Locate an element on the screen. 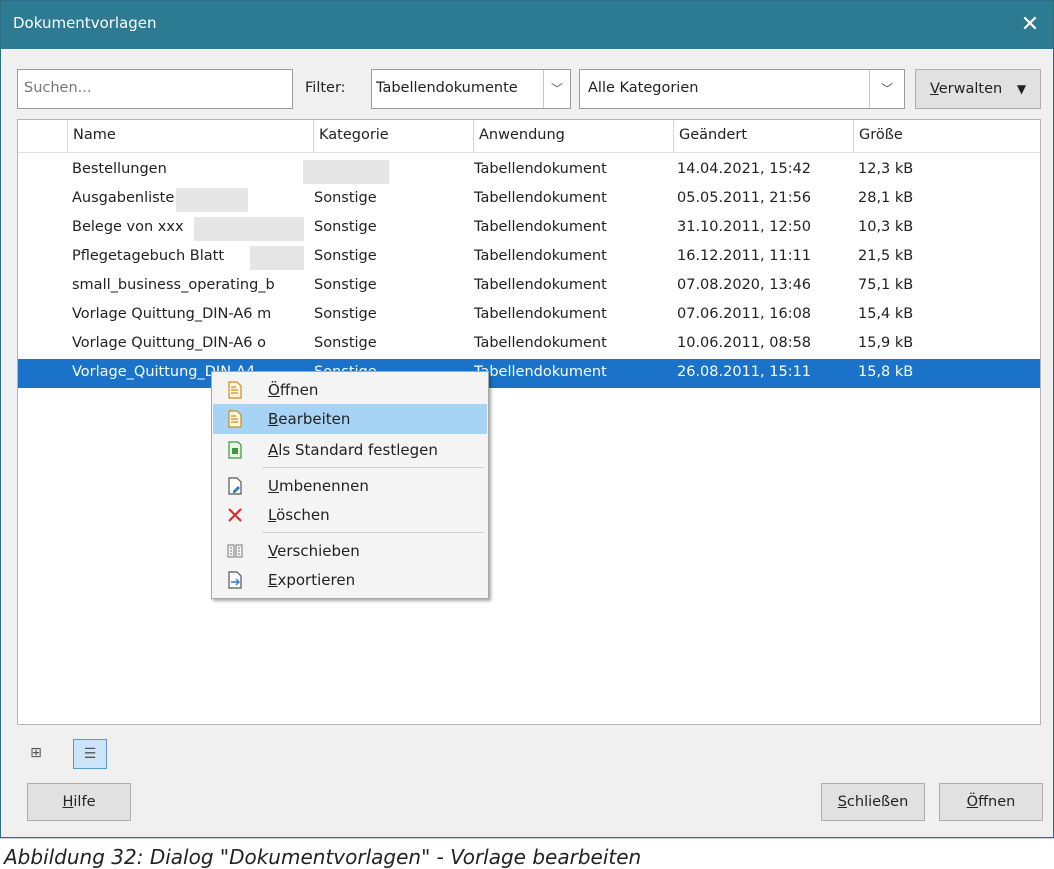 This screenshot has height=869, width=1054. category-select: Alle Kategorien ﹀ is located at coordinates (742, 89).